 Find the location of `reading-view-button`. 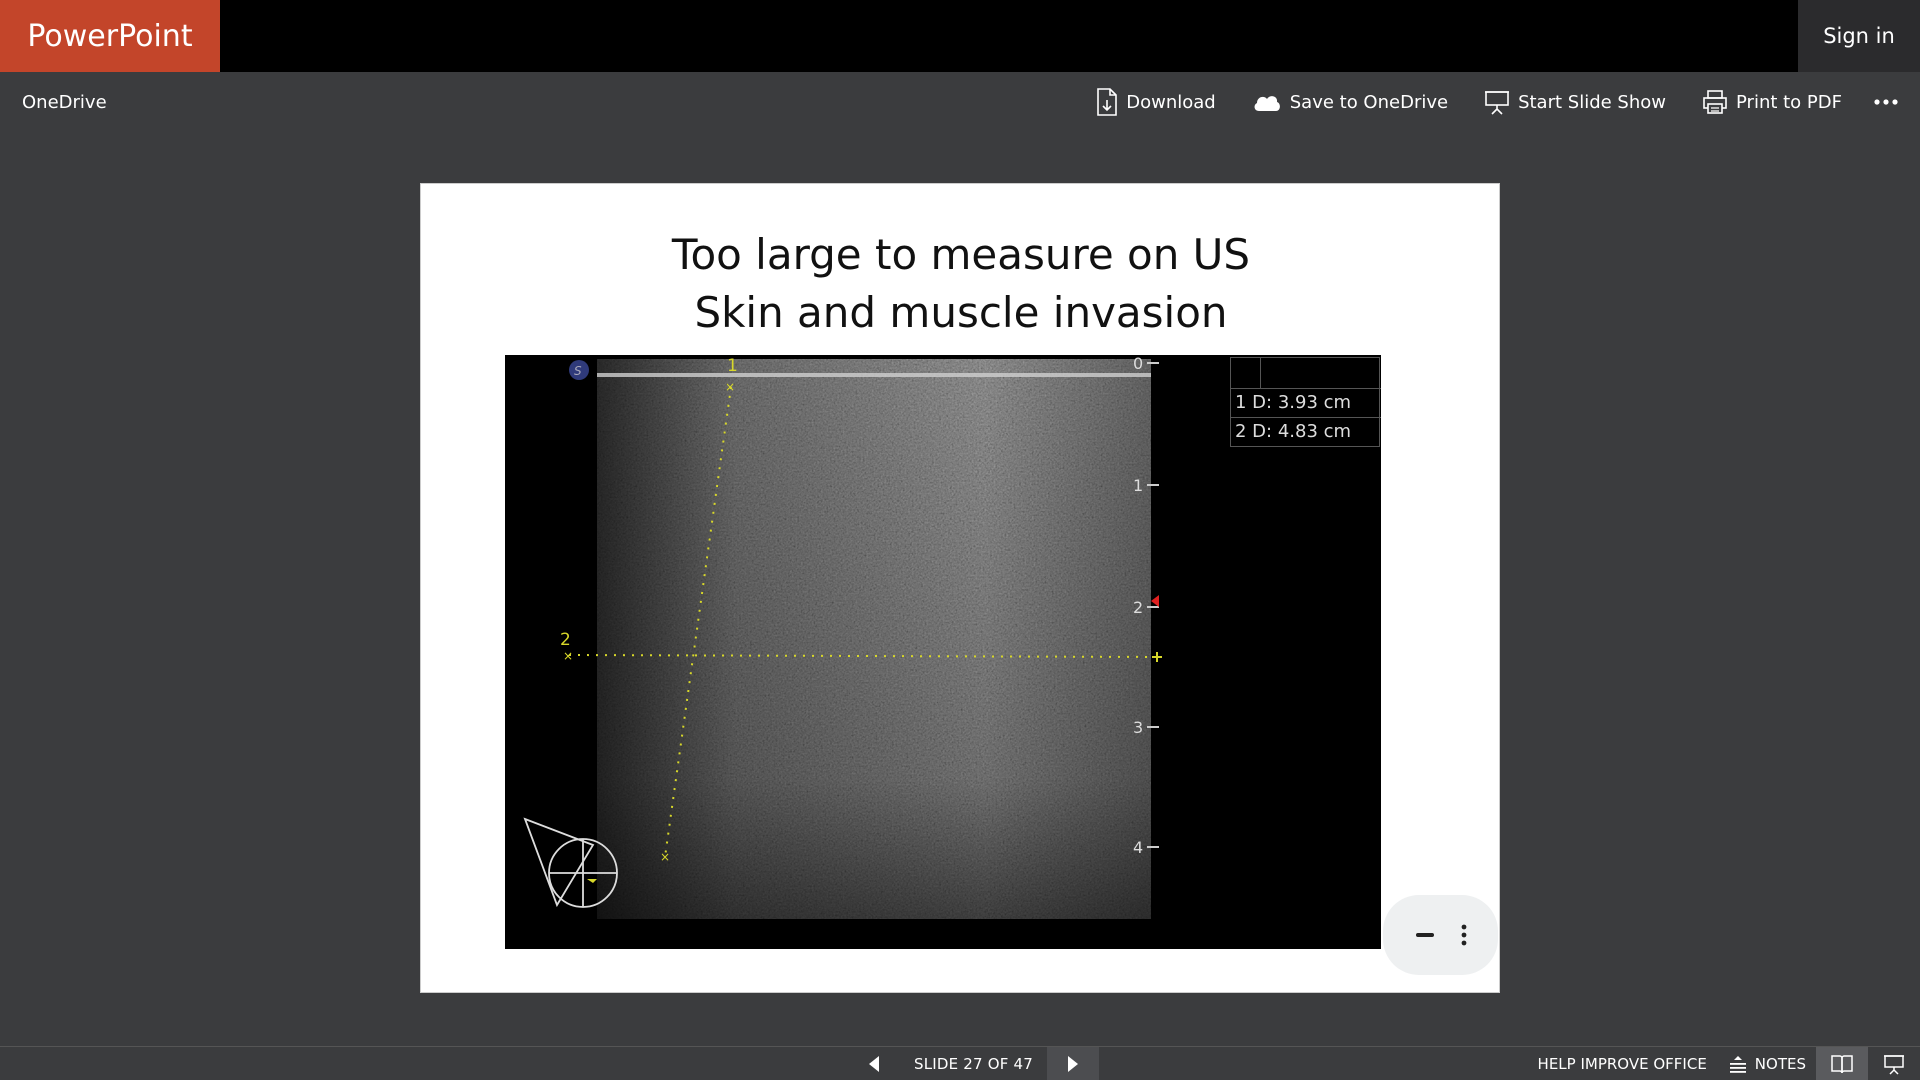

reading-view-button is located at coordinates (1842, 1063).